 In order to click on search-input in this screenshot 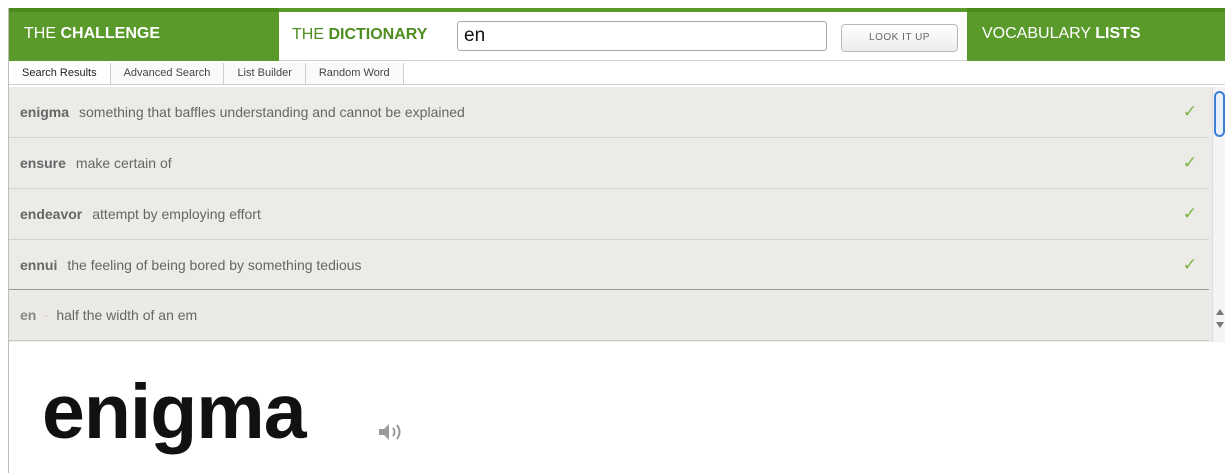, I will do `click(642, 36)`.